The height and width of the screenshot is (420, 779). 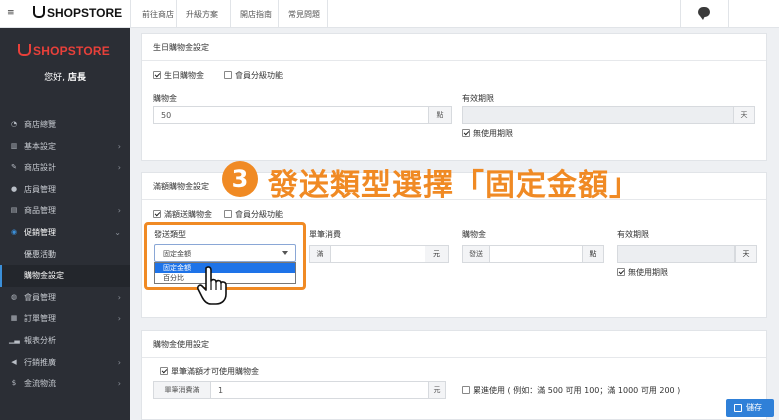 What do you see at coordinates (165, 98) in the screenshot?
I see `amount-label: 購物金` at bounding box center [165, 98].